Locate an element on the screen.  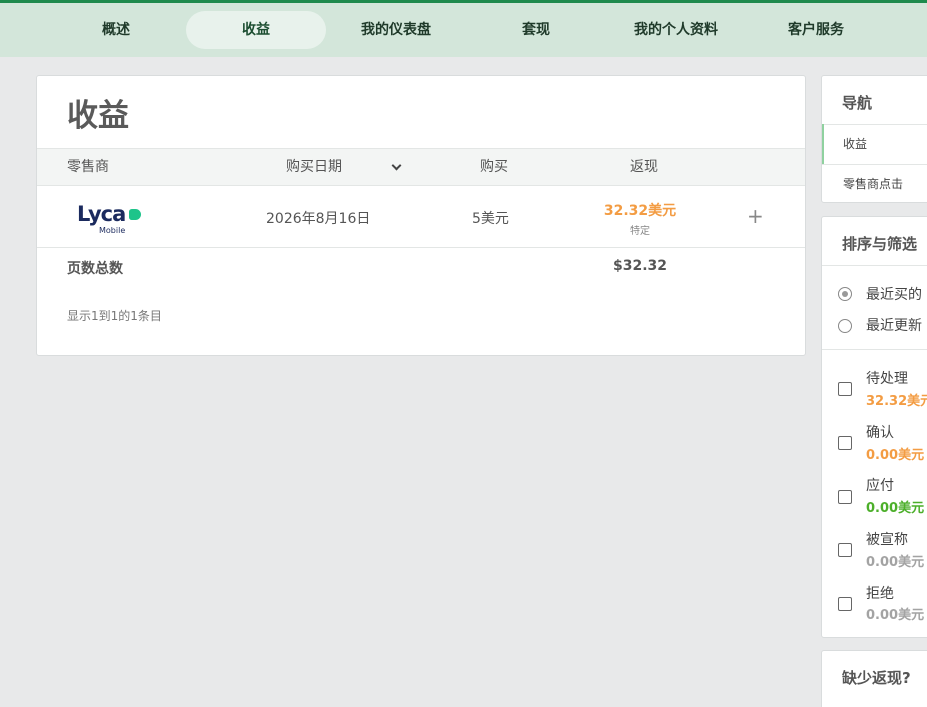
tab-earnings: 收益 is located at coordinates (256, 30).